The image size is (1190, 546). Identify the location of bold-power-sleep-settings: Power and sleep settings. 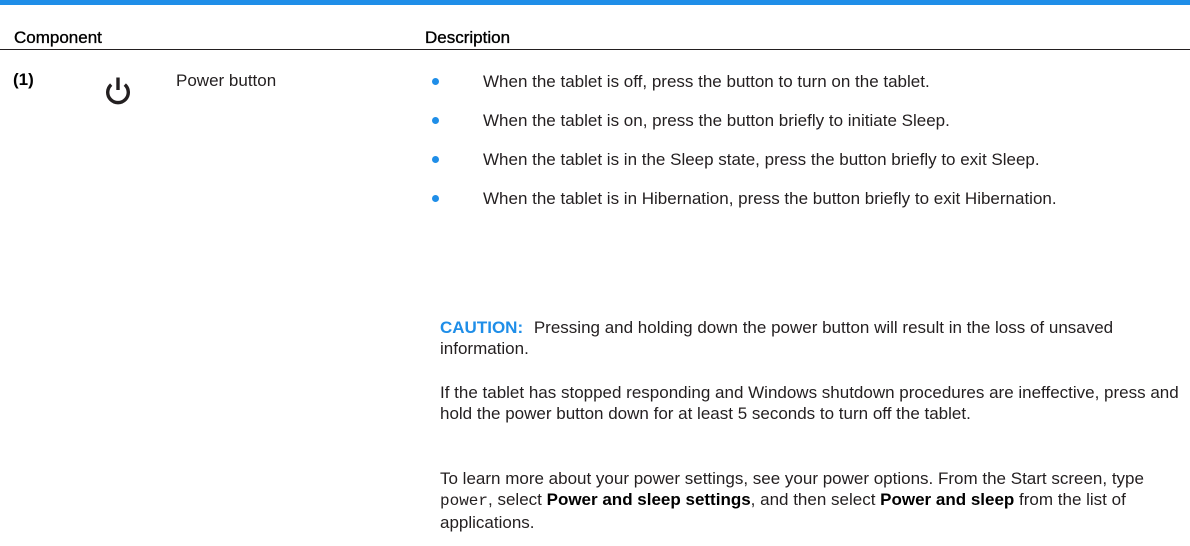
(648, 499).